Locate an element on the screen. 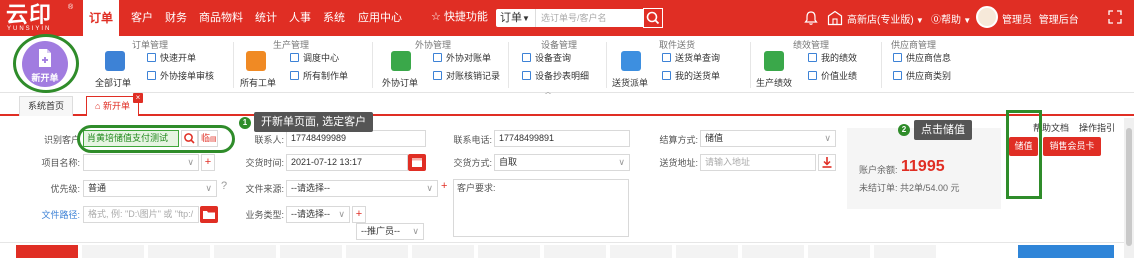 This screenshot has width=1134, height=258. my-delivery-link: 我的送货单 is located at coordinates (691, 76).